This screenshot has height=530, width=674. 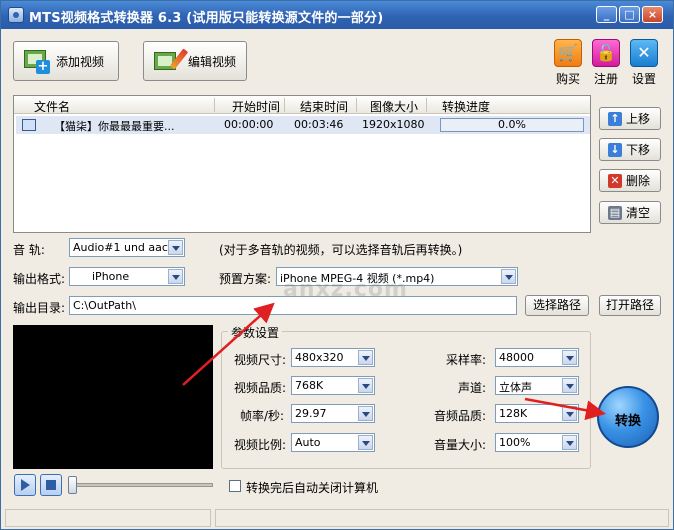 I want to click on channel-label: 声道:, so click(x=472, y=388).